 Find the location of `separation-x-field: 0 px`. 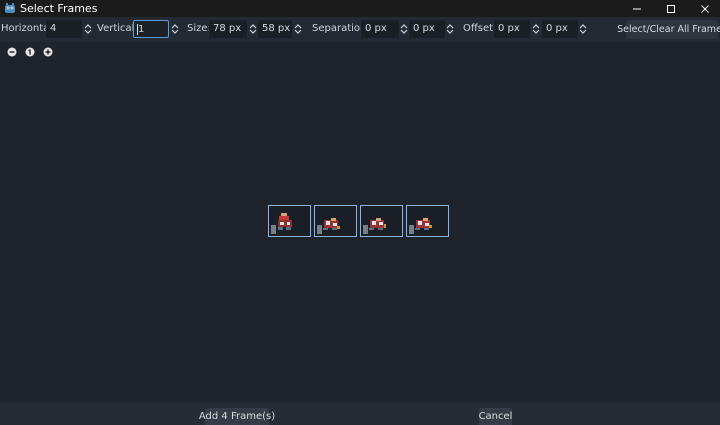

separation-x-field: 0 px is located at coordinates (380, 29).